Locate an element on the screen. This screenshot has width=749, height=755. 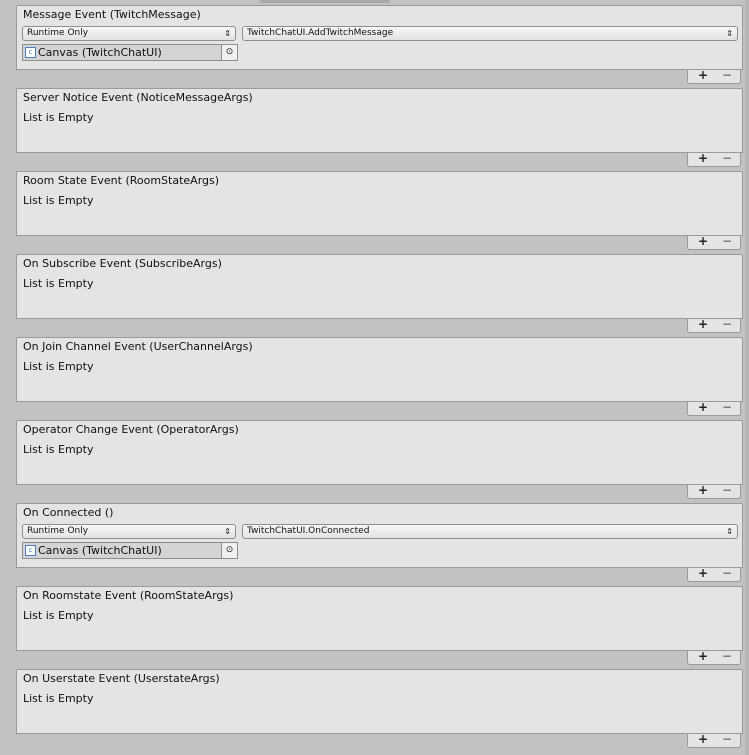
event-header: On Subscribe Event (SubscribeArgs) is located at coordinates (379, 264).